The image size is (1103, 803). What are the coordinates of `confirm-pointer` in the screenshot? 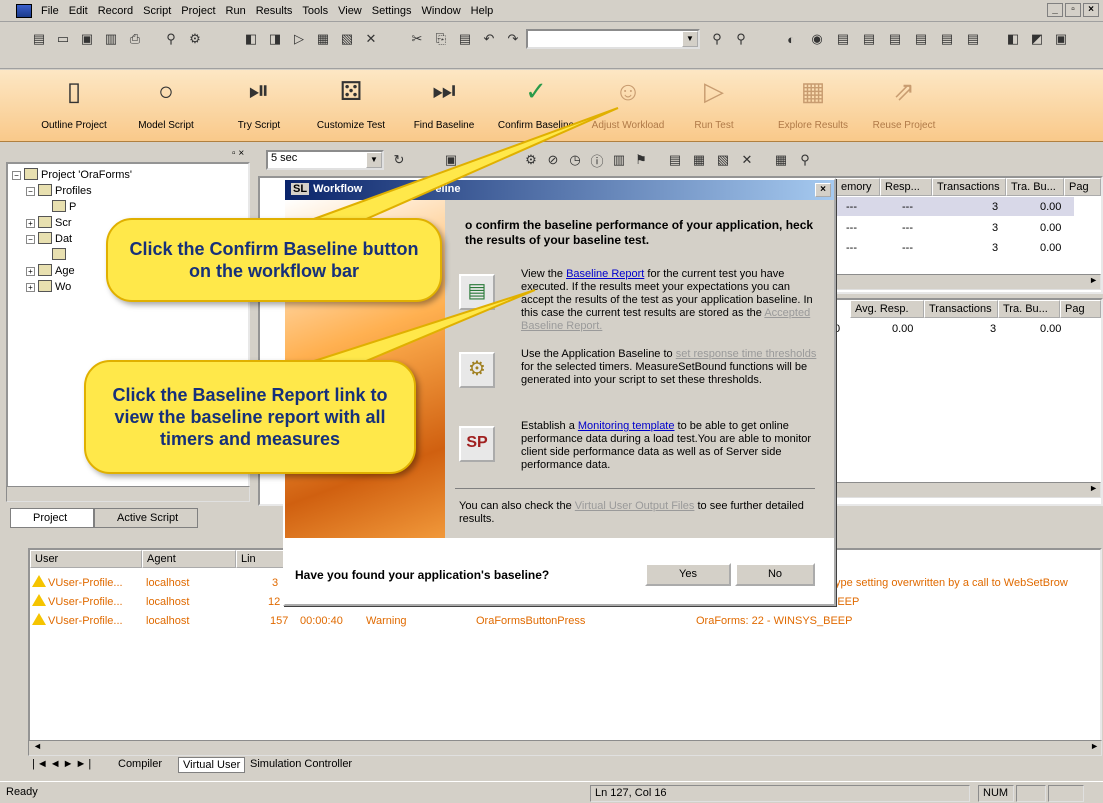 It's located at (444, 171).